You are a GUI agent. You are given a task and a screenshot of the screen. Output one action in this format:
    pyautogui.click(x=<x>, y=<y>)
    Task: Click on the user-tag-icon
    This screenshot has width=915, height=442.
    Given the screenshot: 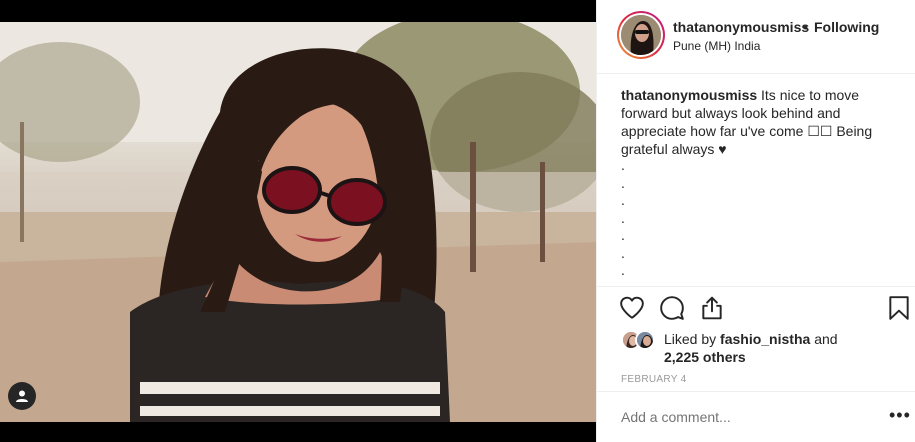 What is the action you would take?
    pyautogui.click(x=22, y=396)
    